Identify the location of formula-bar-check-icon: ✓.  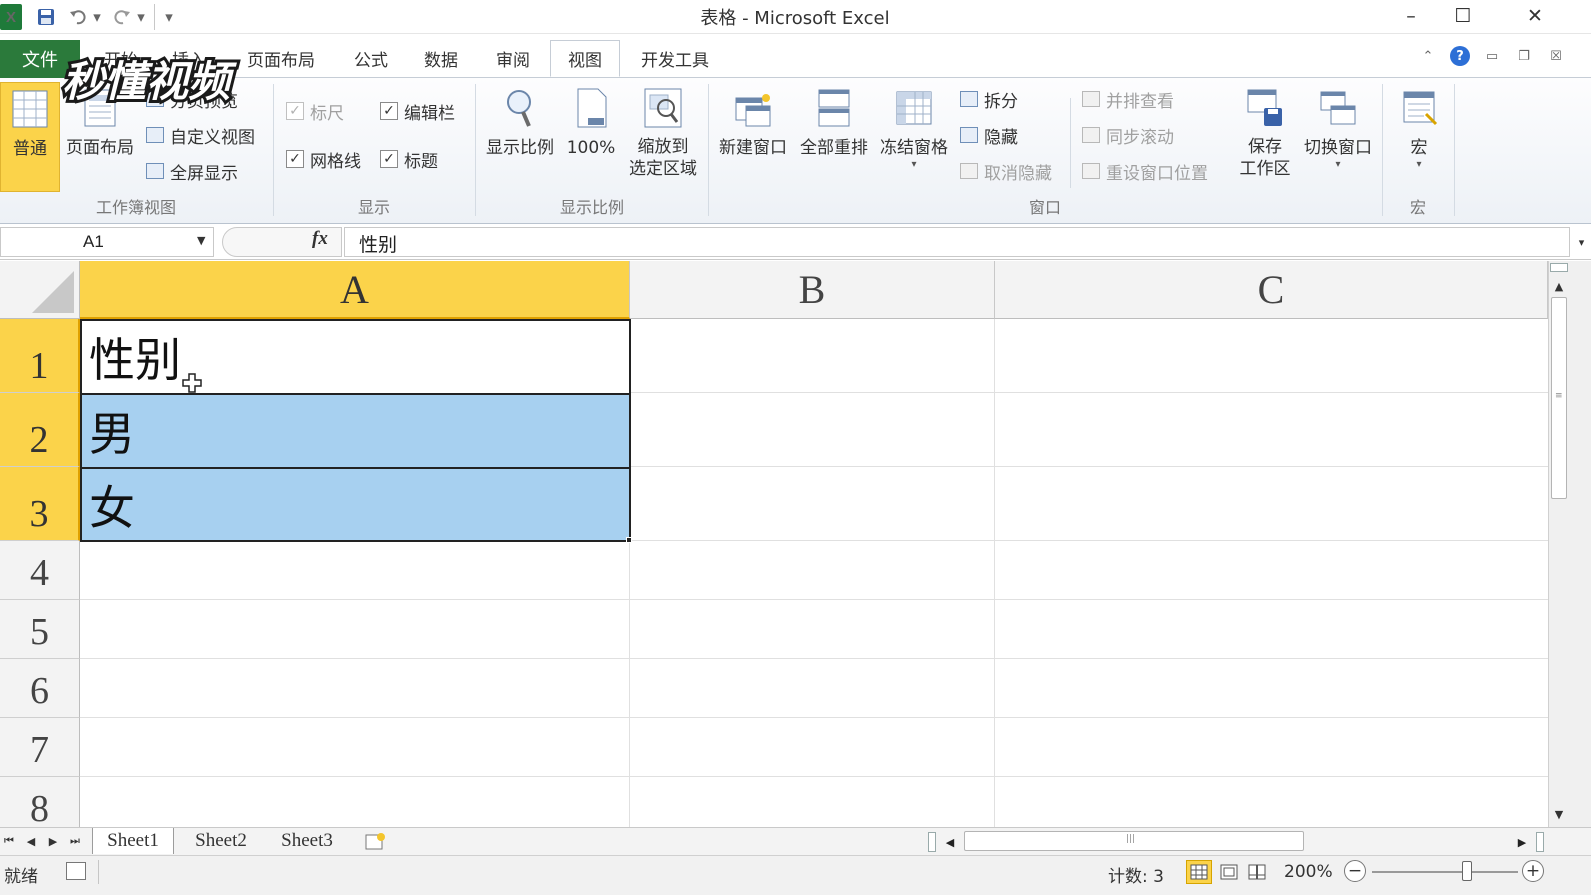
(389, 111).